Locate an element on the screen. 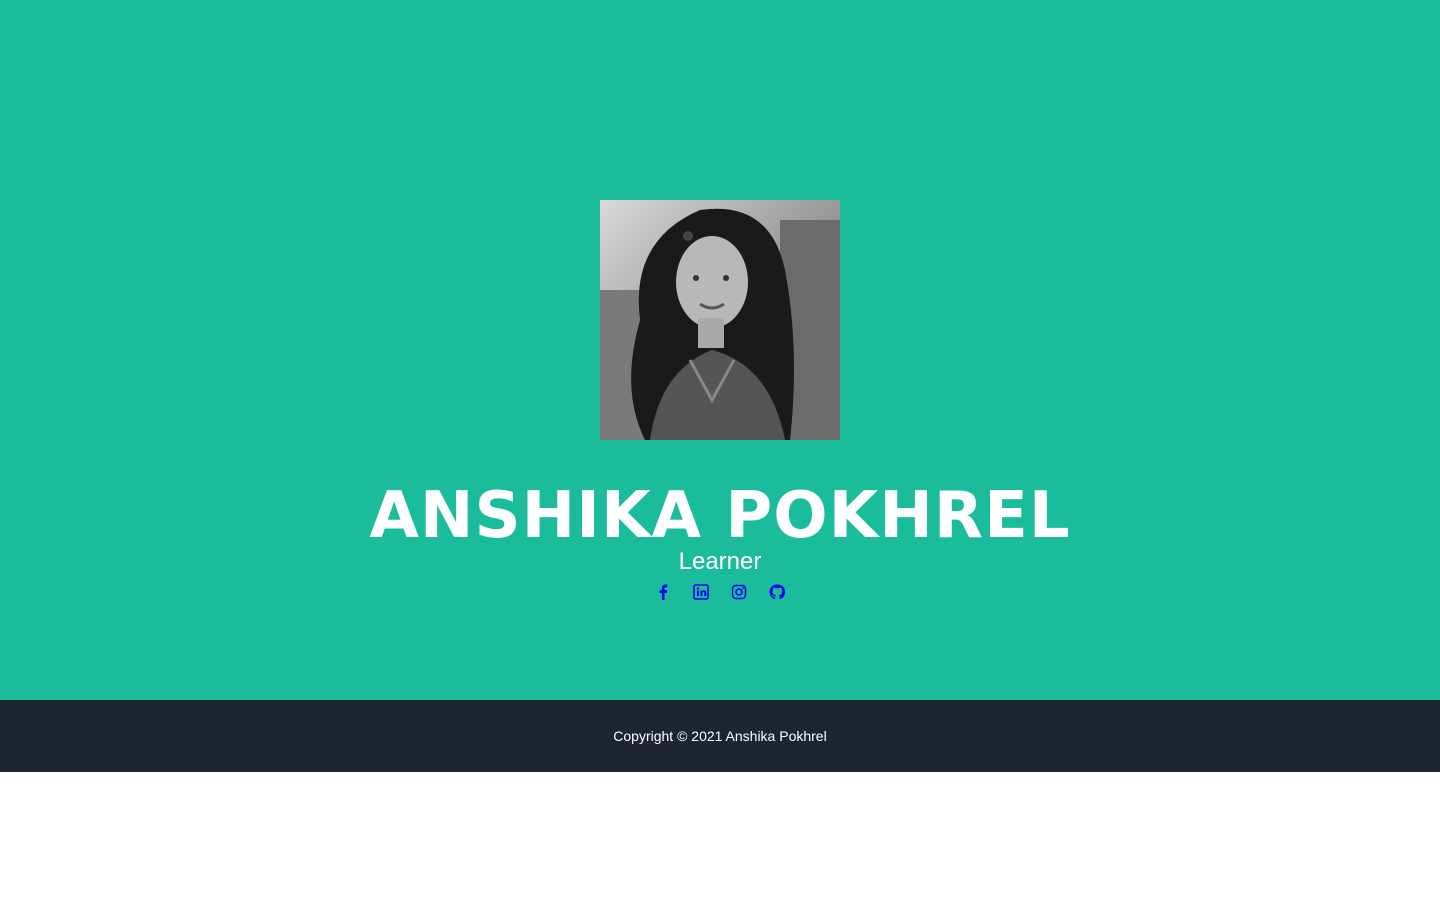 Image resolution: width=1440 pixels, height=900 pixels. footer: Copyright © 2021 Anshika Pokhrel is located at coordinates (720, 736).